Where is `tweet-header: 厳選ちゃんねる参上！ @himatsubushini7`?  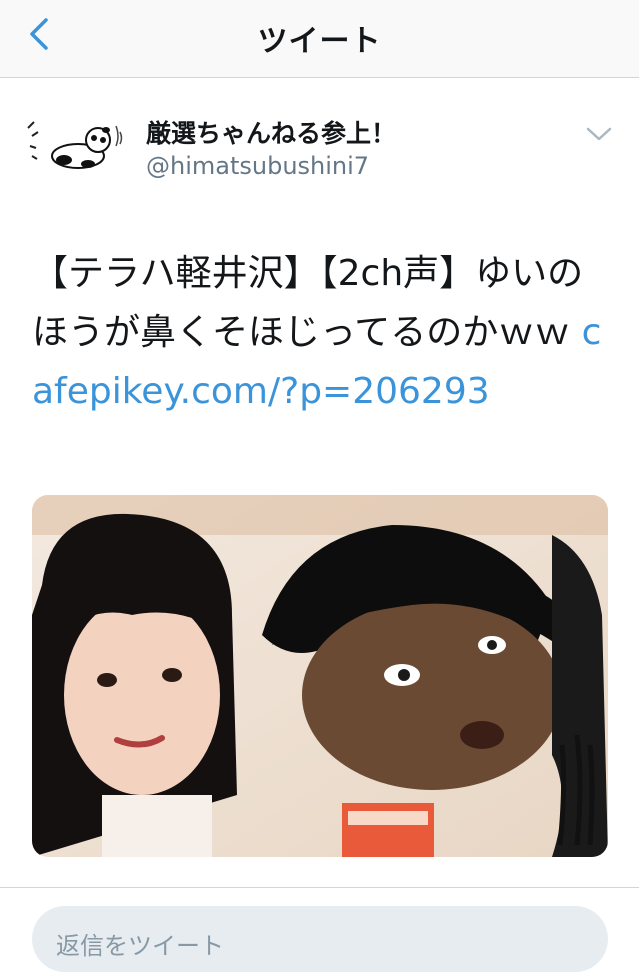 tweet-header: 厳選ちゃんねる参上！ @himatsubushini7 is located at coordinates (319, 138).